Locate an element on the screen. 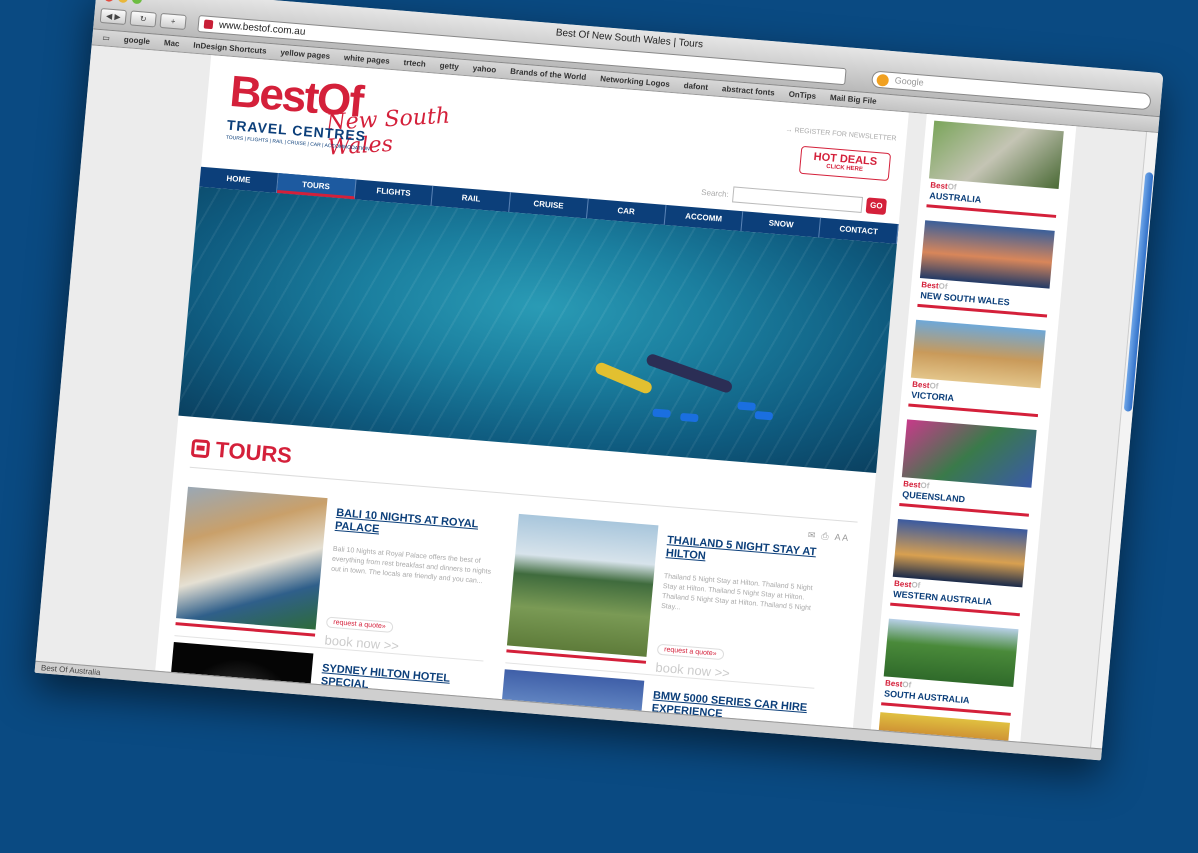 This screenshot has height=853, width=1198. bookmark-item: Networking Logos is located at coordinates (635, 81).